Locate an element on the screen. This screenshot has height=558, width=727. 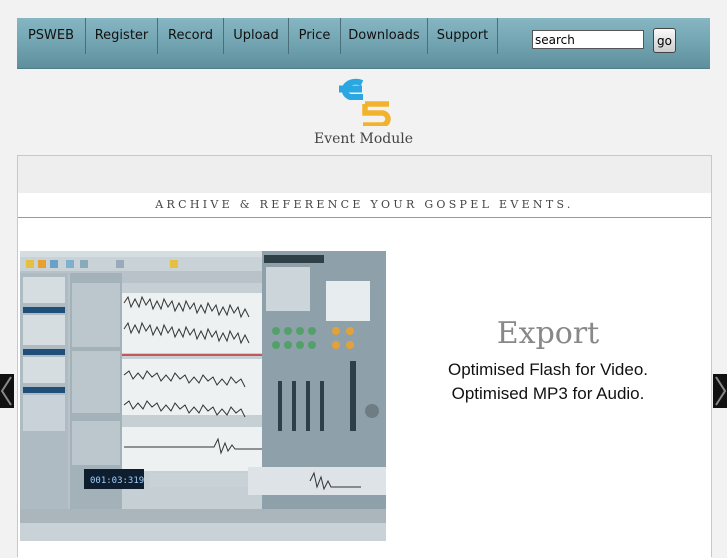
search-go-button: go is located at coordinates (664, 40).